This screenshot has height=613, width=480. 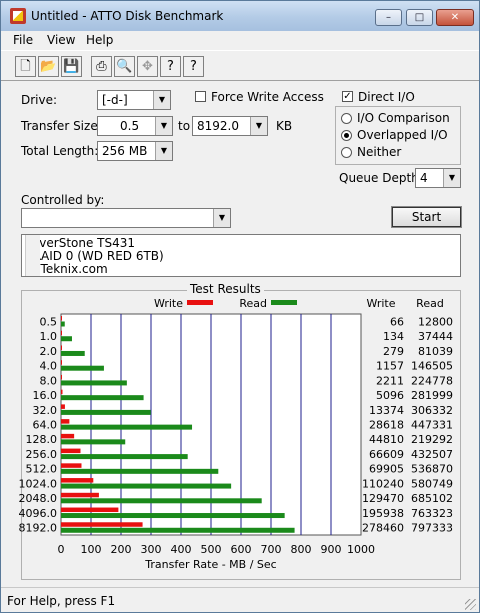 What do you see at coordinates (240, 65) in the screenshot?
I see `toolbar: 🗋 📂 💾 ⎙ 🔍 ✥ ? ?` at bounding box center [240, 65].